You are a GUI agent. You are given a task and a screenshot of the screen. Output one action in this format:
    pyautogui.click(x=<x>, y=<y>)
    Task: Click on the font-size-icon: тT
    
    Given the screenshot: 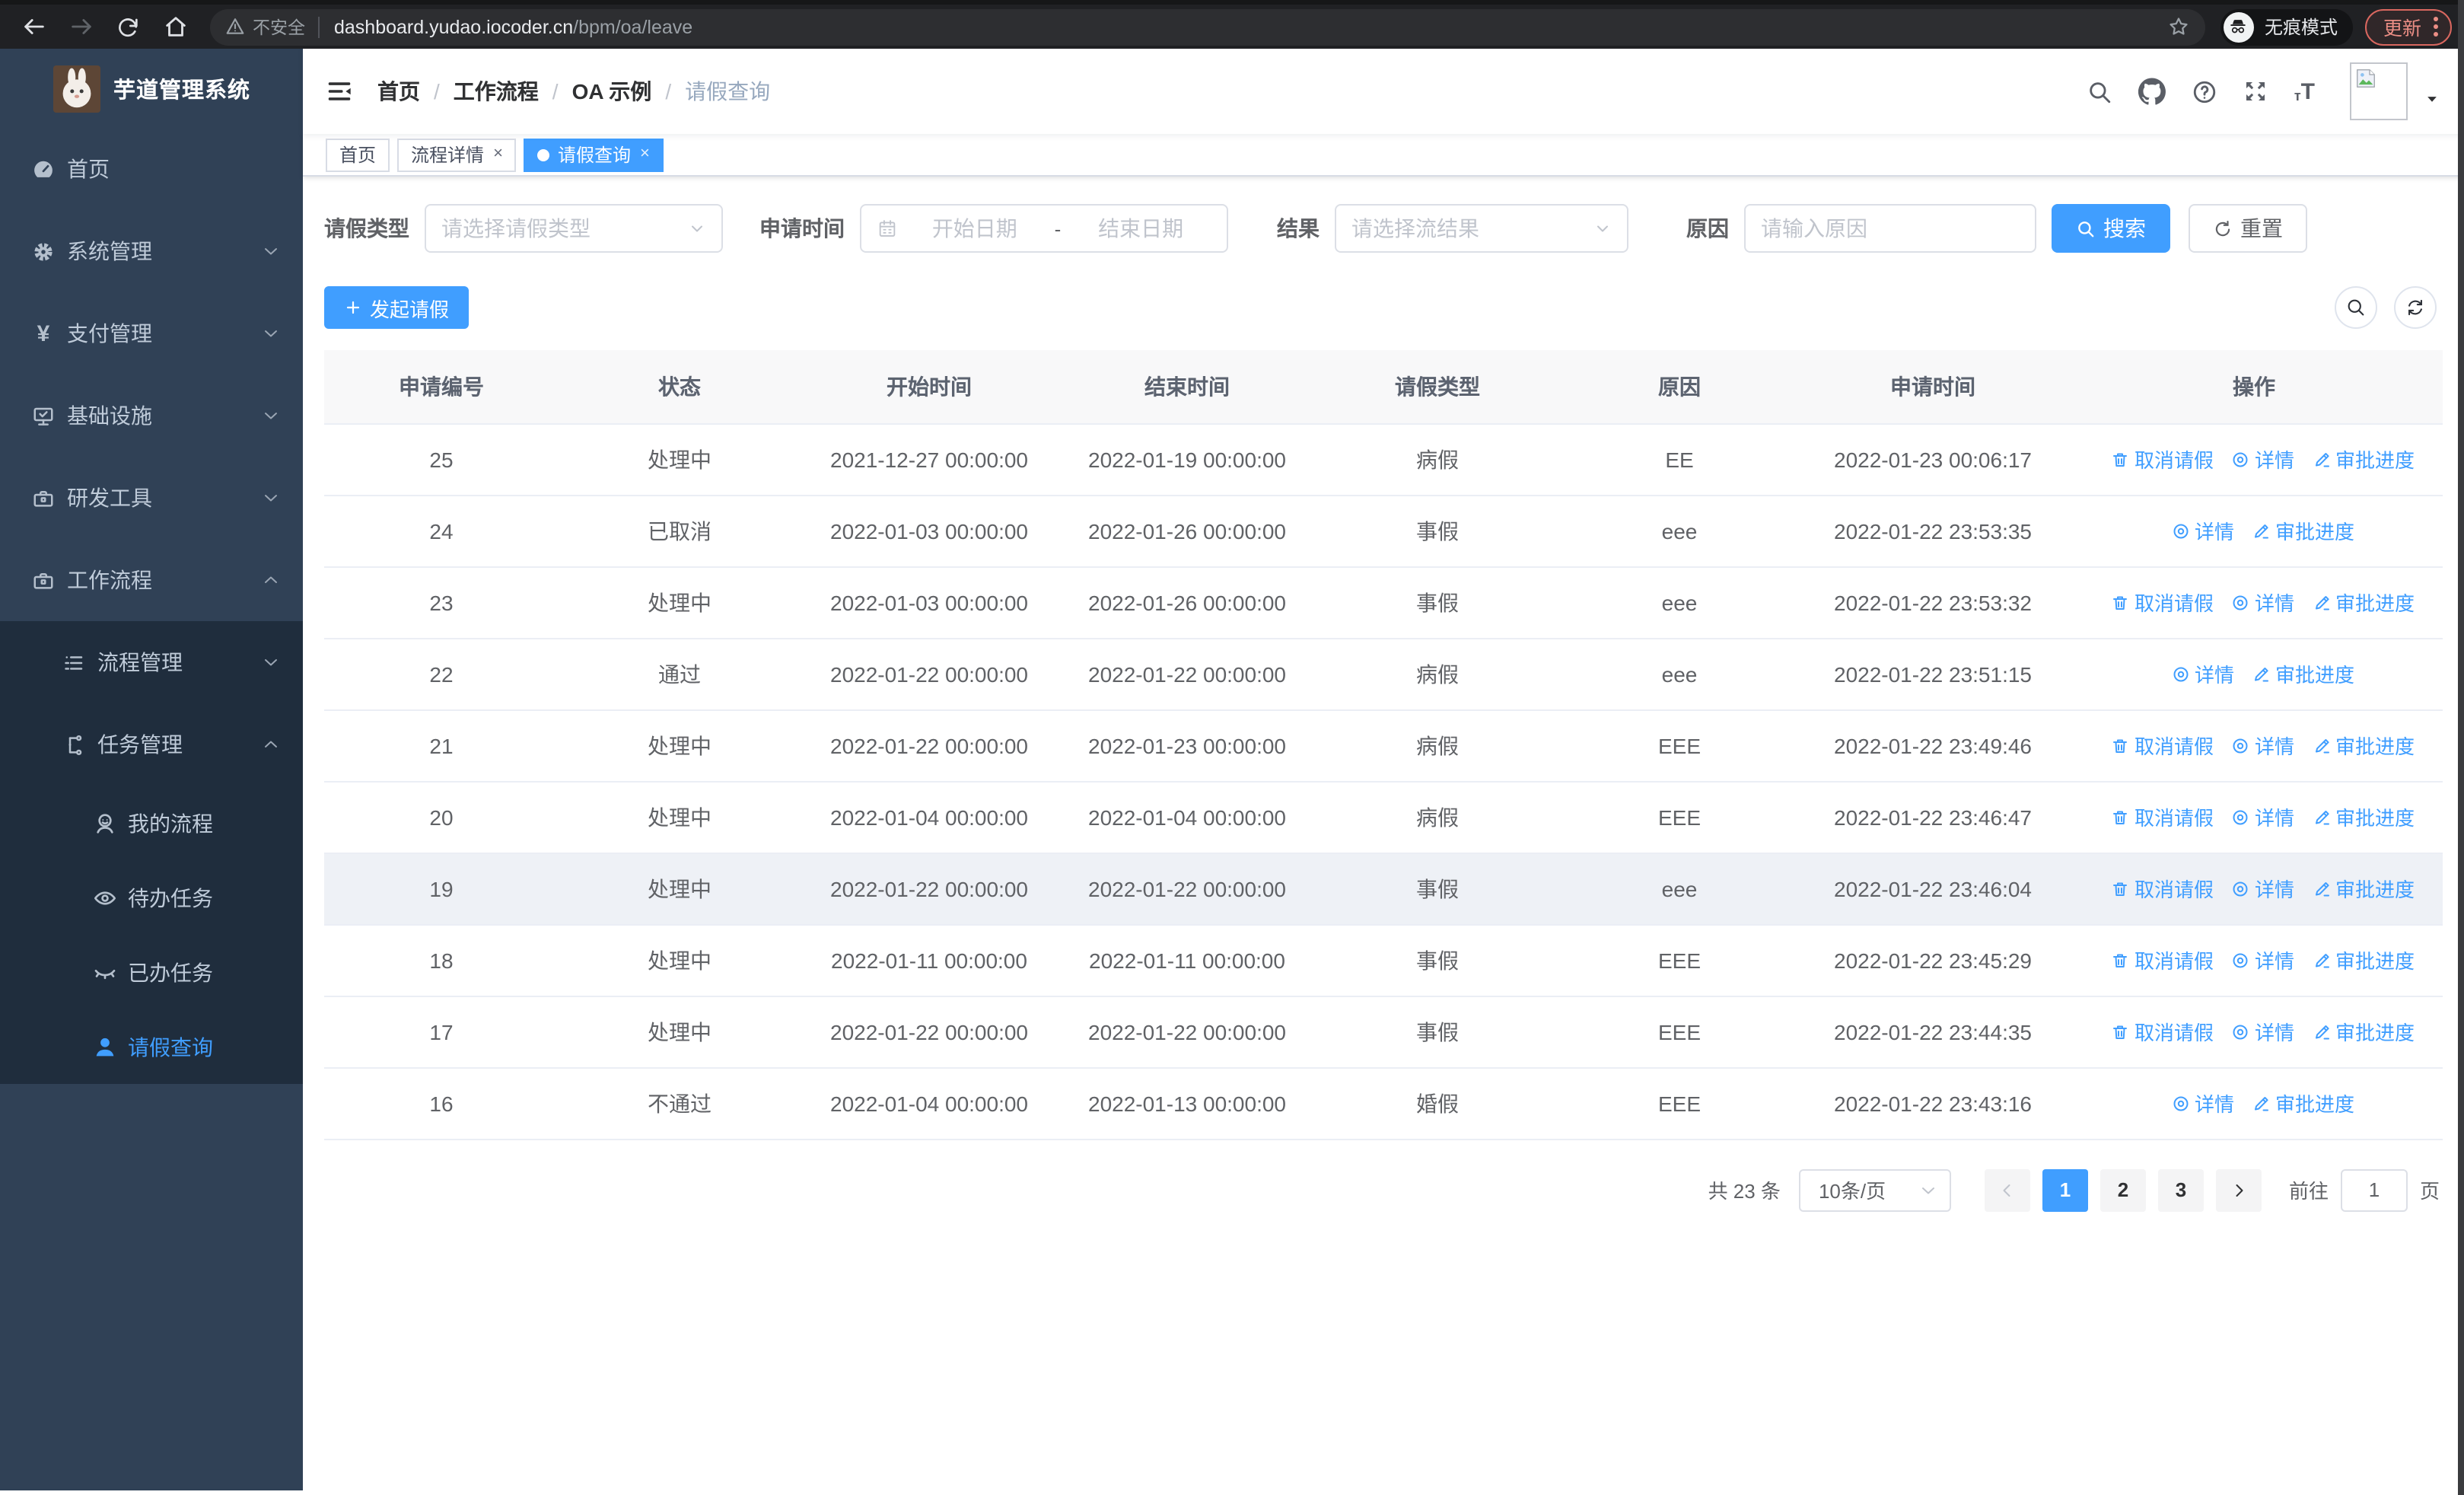 What is the action you would take?
    pyautogui.click(x=2304, y=92)
    